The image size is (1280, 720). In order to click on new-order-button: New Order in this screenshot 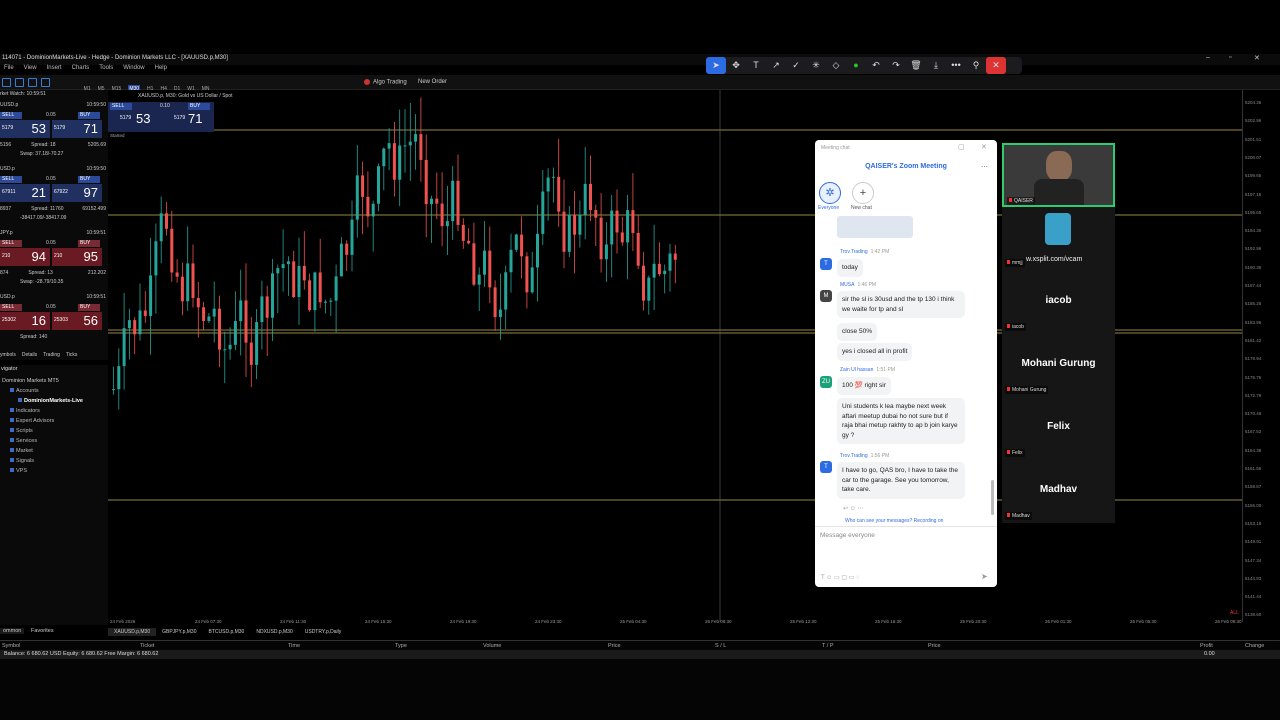, I will do `click(432, 82)`.